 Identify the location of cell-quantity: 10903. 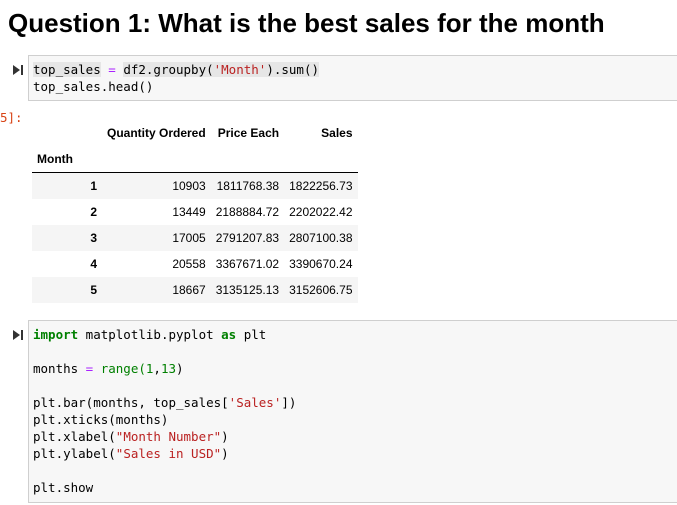
(189, 186).